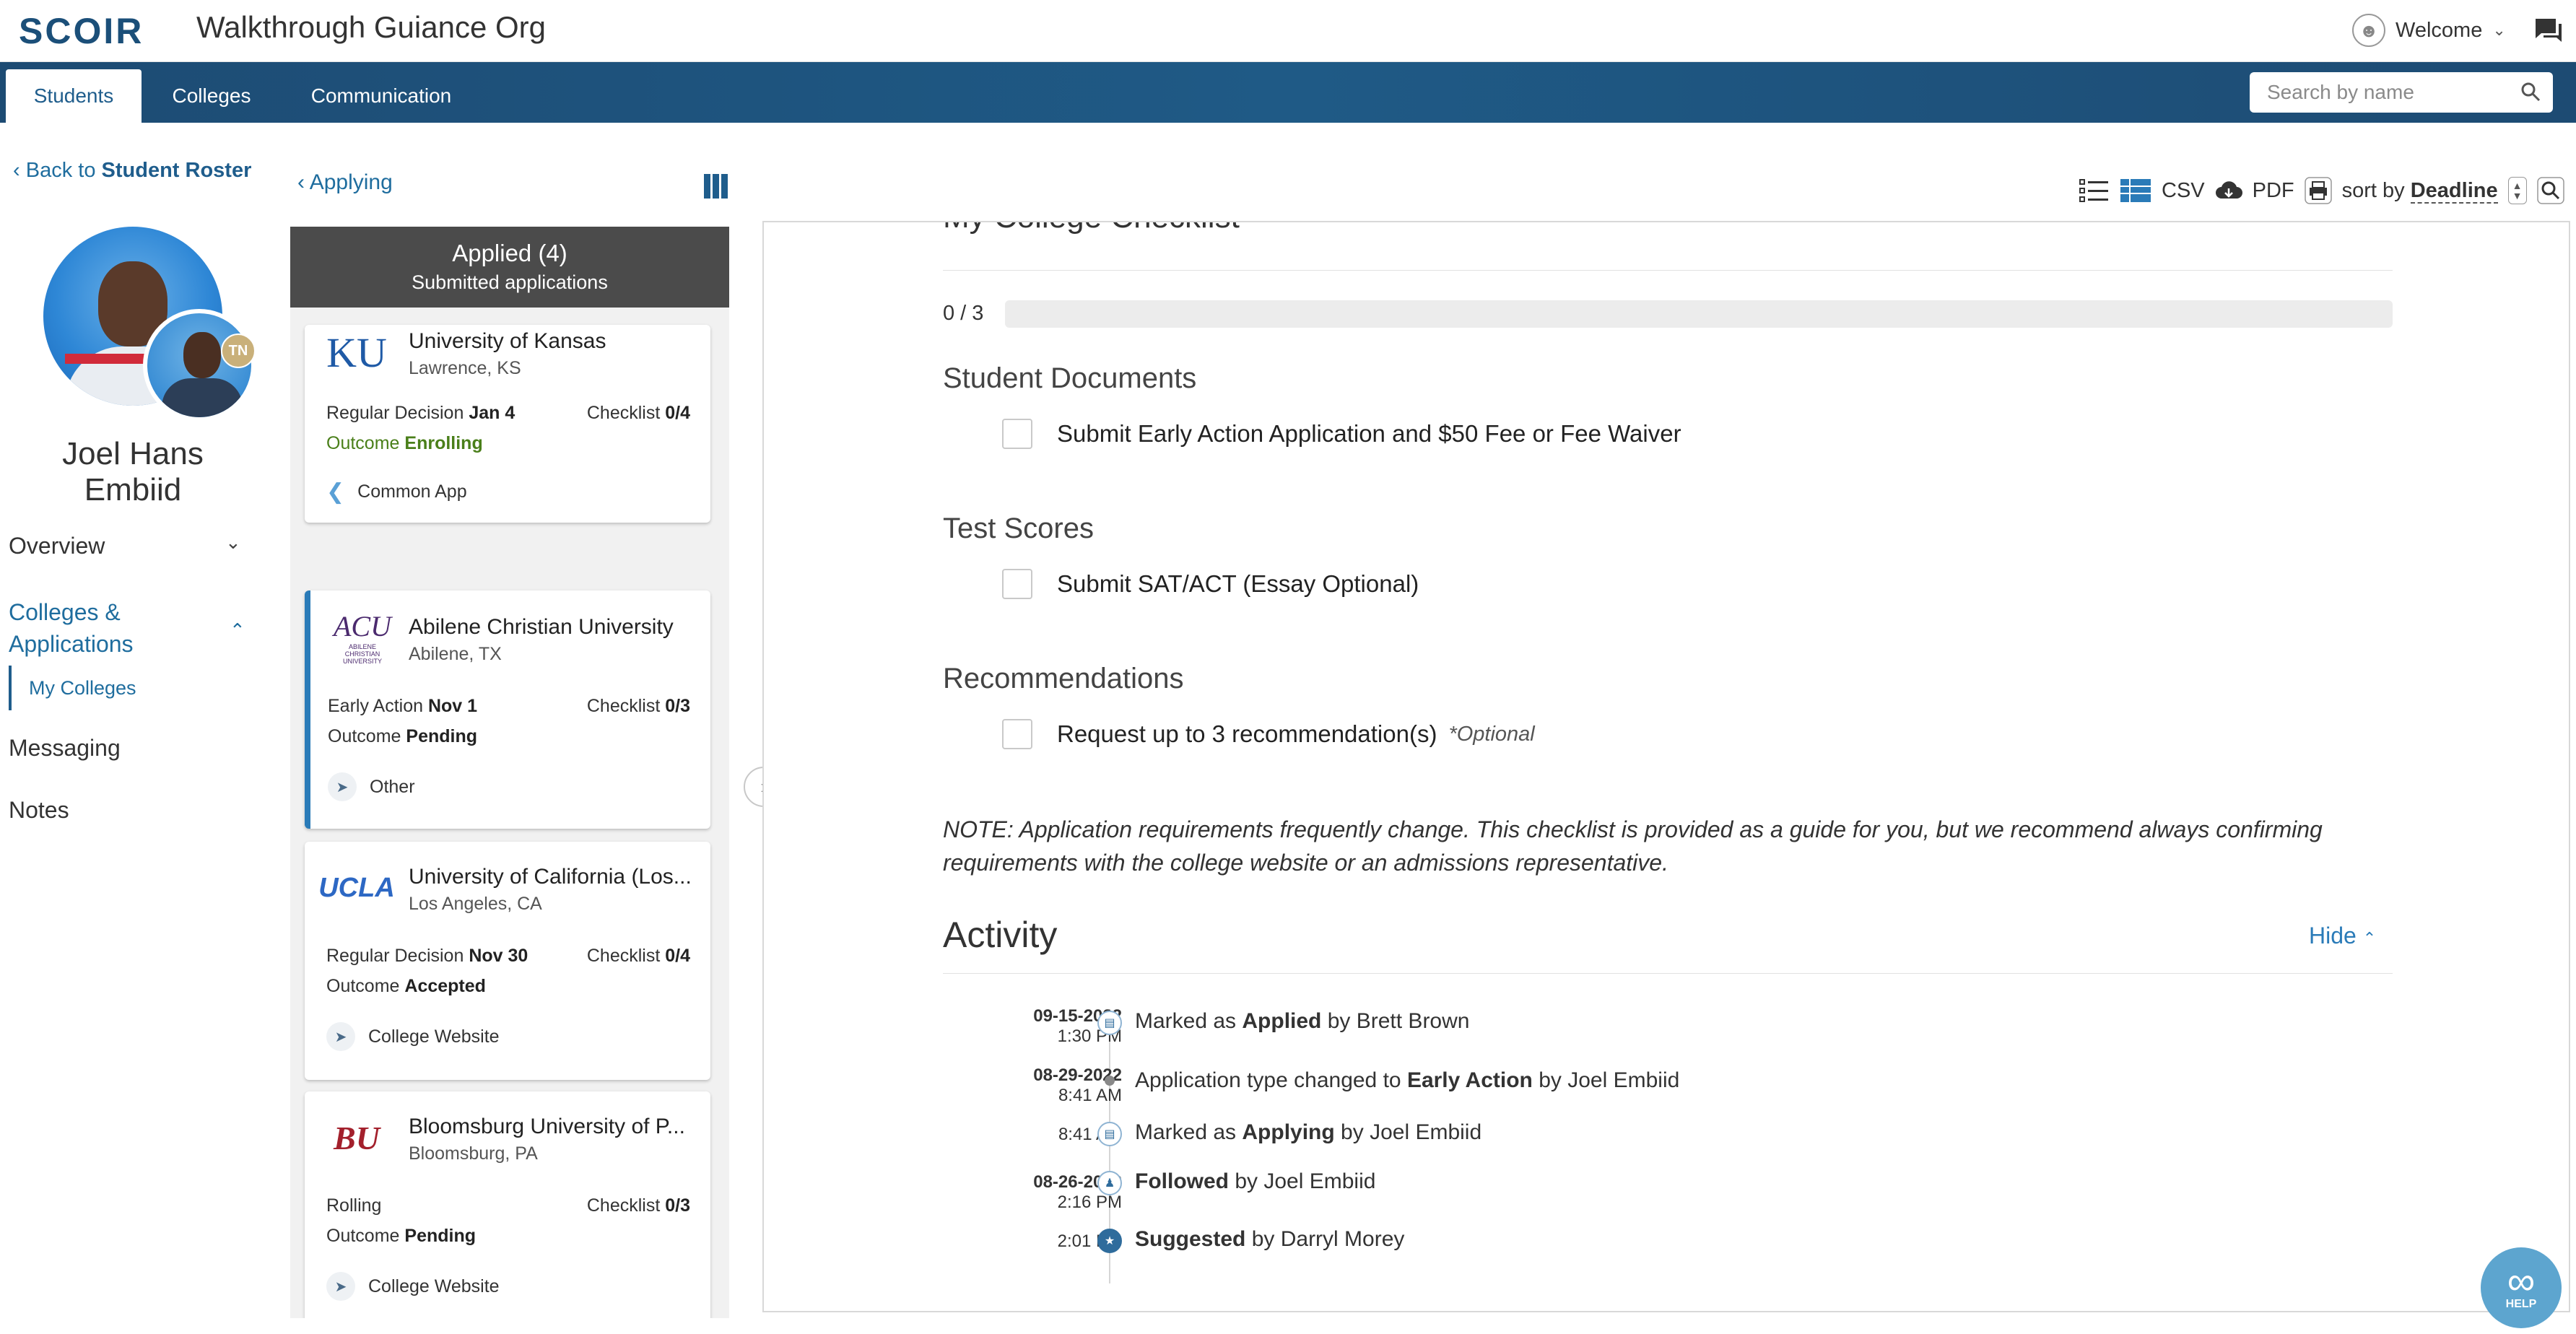 This screenshot has height=1334, width=2576. What do you see at coordinates (2439, 30) in the screenshot?
I see `welcome-label: Welcome` at bounding box center [2439, 30].